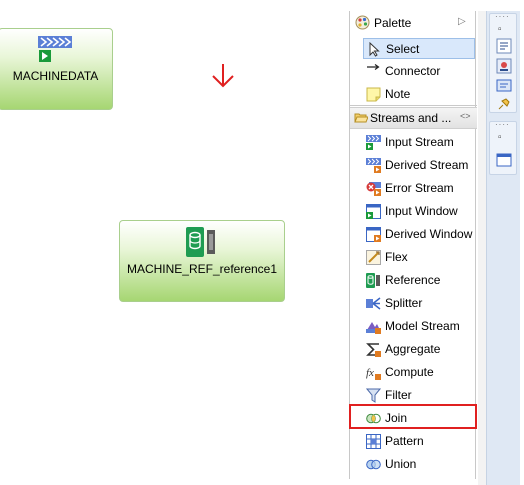 The width and height of the screenshot is (524, 485). I want to click on tool-connector: Connector, so click(419, 71).